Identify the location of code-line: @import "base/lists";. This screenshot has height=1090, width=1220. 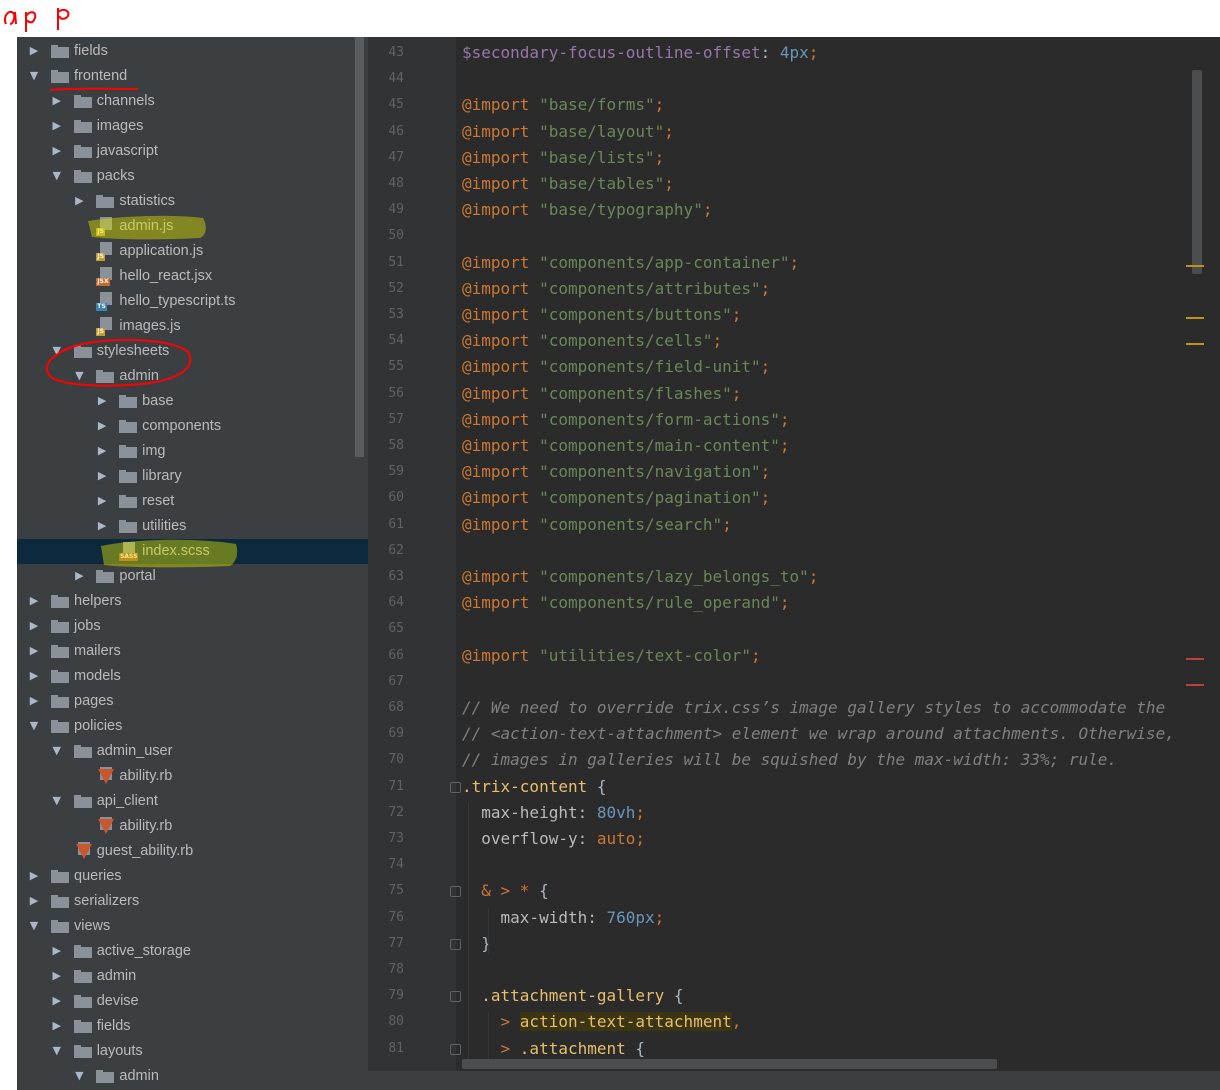
(563, 158).